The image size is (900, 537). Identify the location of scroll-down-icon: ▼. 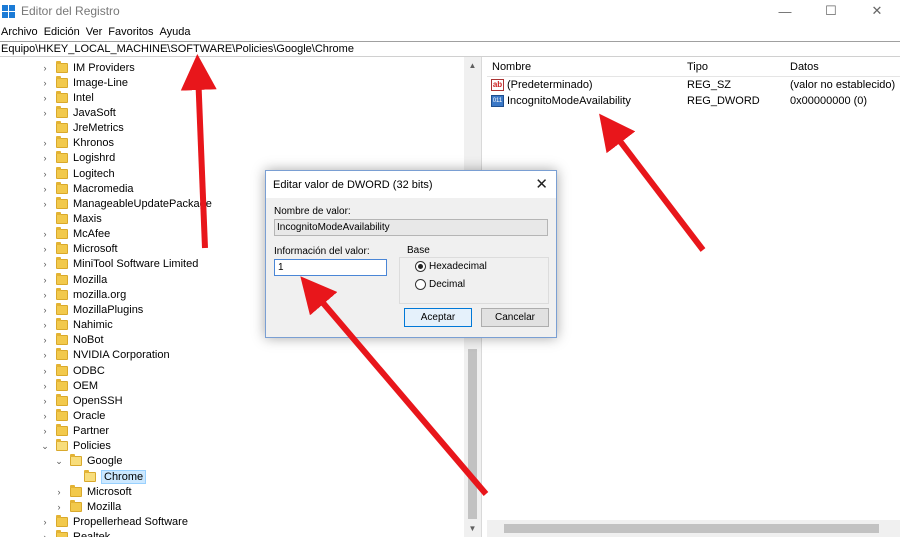
(472, 528).